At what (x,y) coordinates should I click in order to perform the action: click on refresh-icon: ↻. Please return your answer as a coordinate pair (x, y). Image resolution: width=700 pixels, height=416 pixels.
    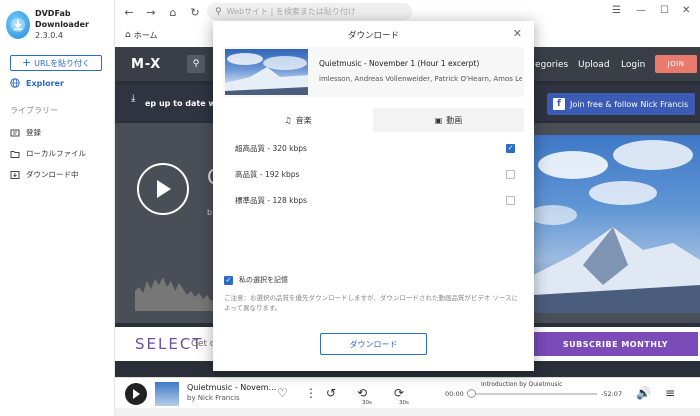
    Looking at the image, I should click on (195, 12).